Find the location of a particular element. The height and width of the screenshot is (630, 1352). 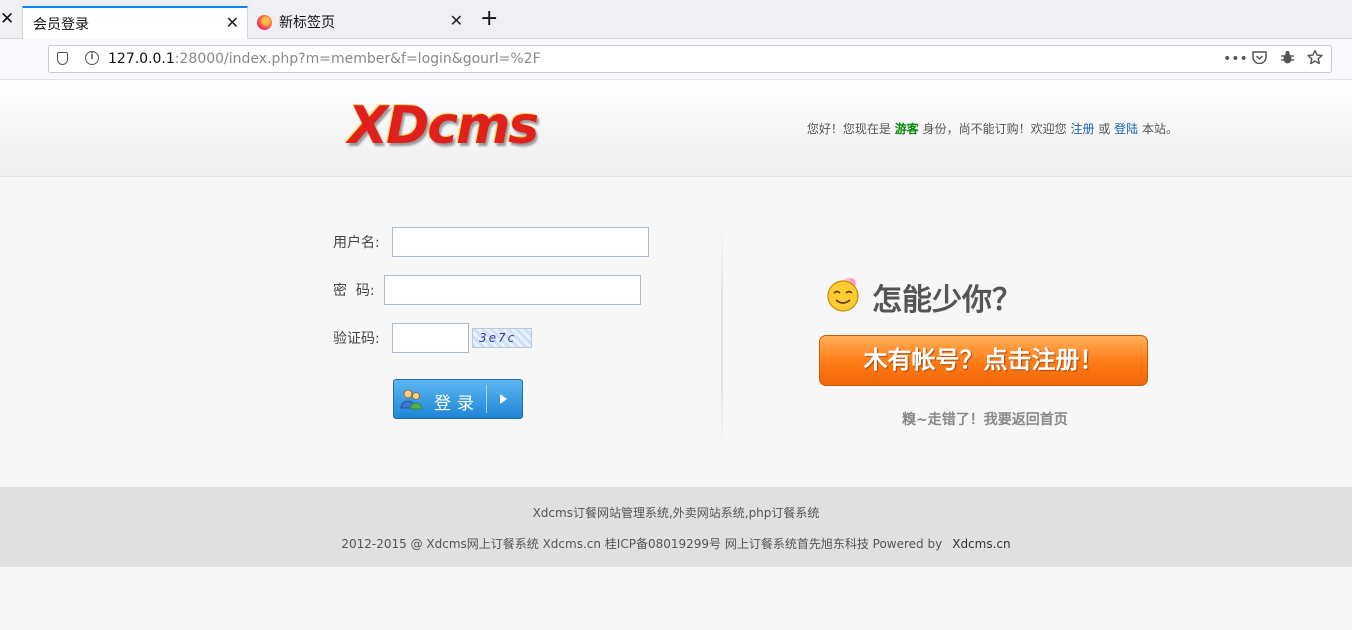

captcha-image: 3e7c is located at coordinates (502, 338).